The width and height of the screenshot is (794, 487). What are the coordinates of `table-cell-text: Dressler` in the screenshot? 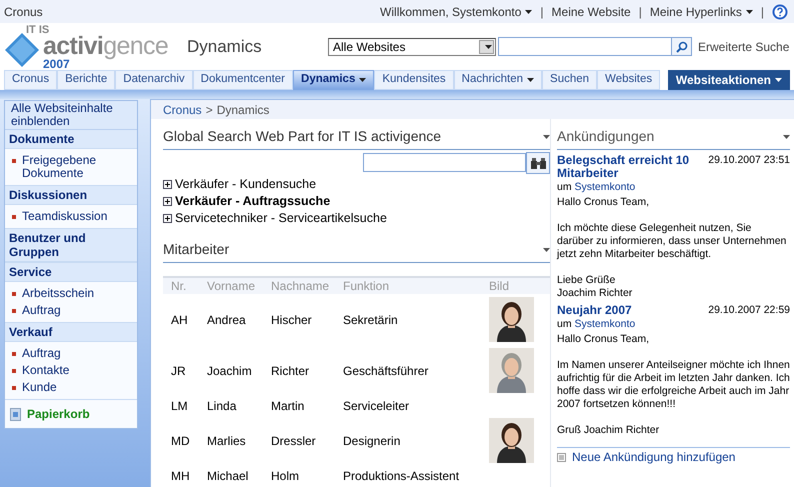 It's located at (294, 441).